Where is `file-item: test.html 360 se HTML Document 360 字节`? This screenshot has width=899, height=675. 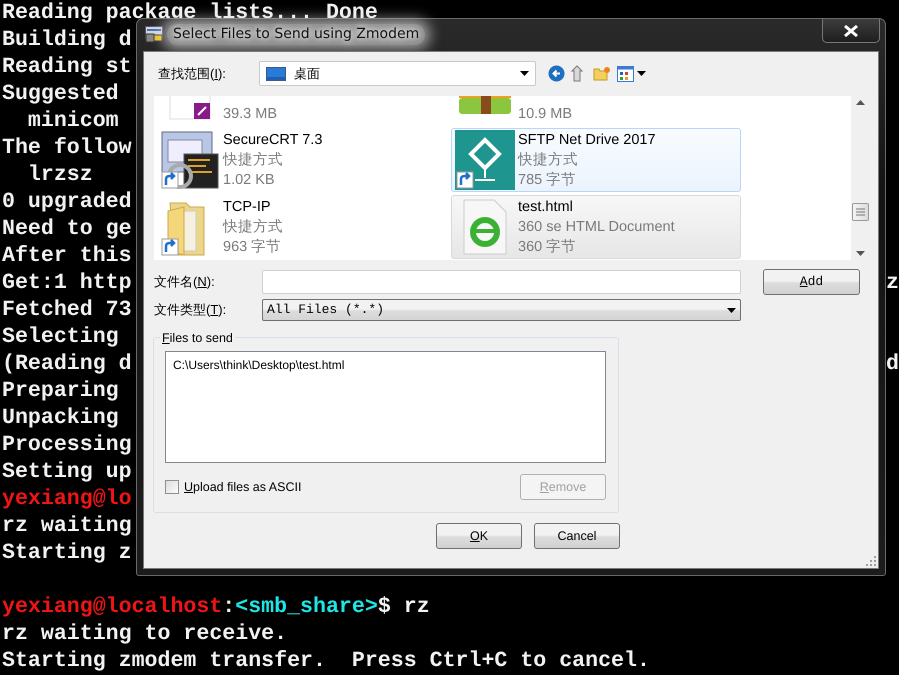 file-item: test.html 360 se HTML Document 360 字节 is located at coordinates (596, 227).